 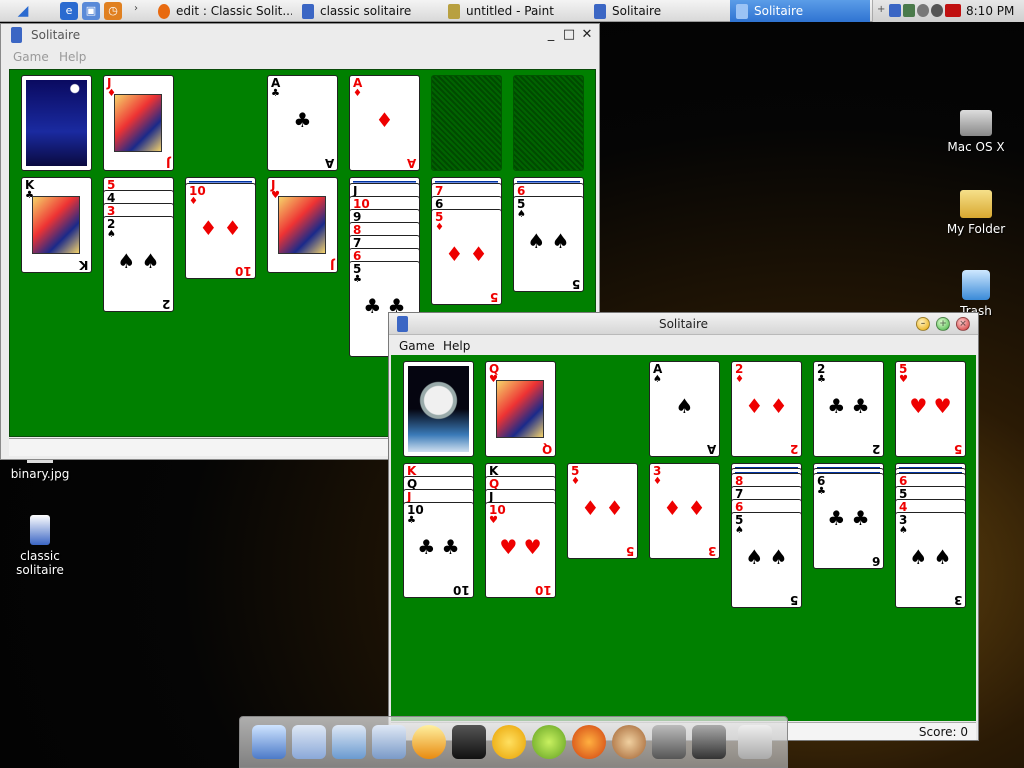 What do you see at coordinates (990, 11) in the screenshot?
I see `clock: 8:10 PM` at bounding box center [990, 11].